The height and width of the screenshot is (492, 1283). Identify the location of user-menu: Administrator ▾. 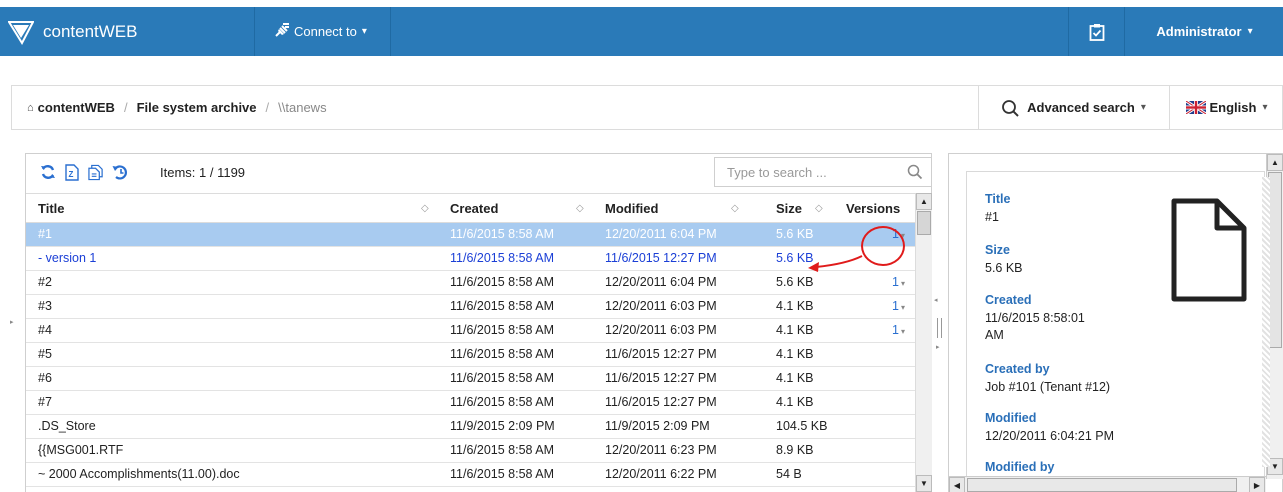
(1204, 31).